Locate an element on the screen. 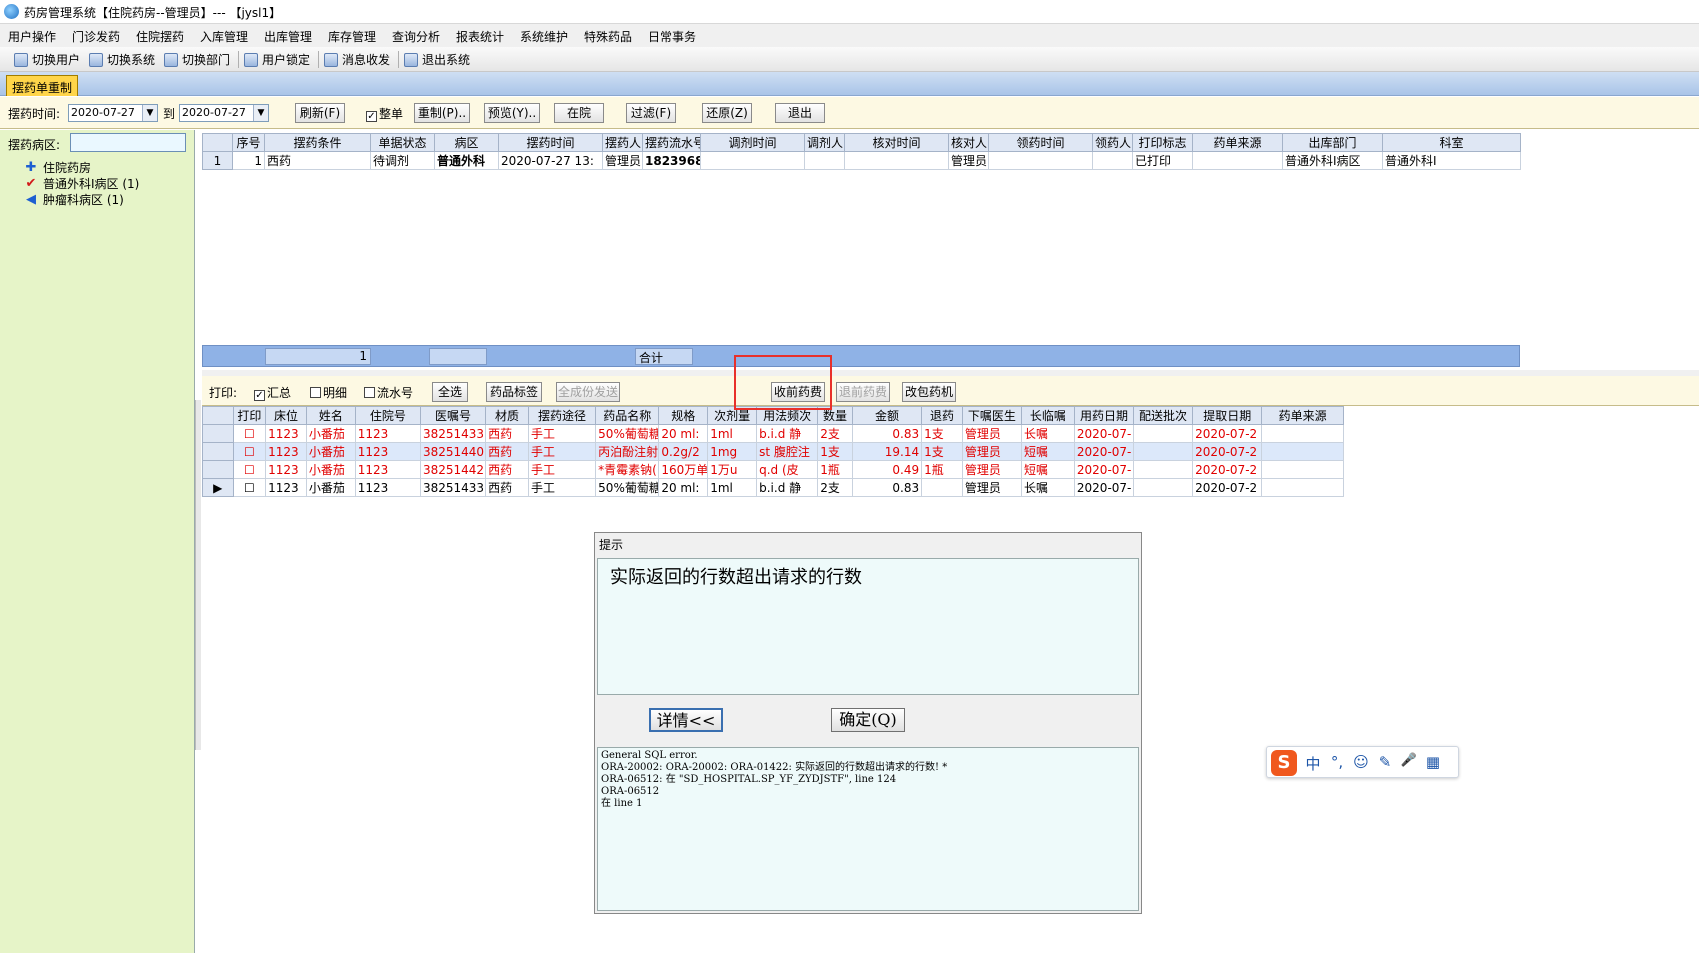 This screenshot has height=953, width=1699. table-cell: 普通外科 is located at coordinates (466, 160).